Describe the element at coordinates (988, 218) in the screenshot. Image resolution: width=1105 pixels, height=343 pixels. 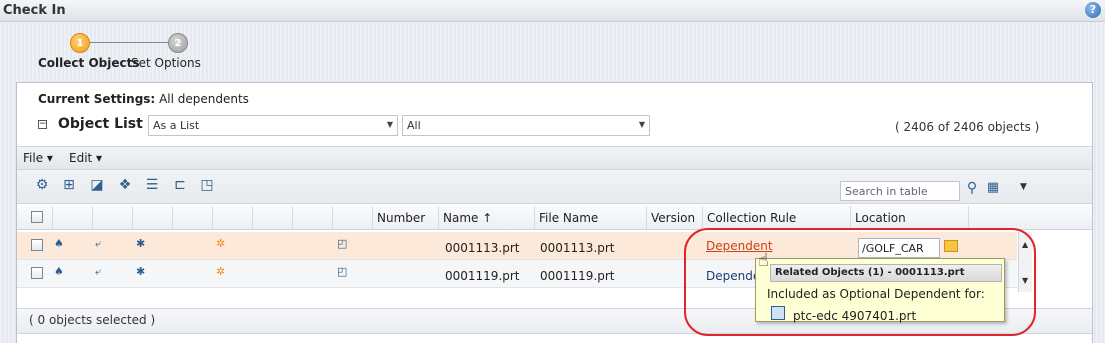
I see `col-extra` at that location.